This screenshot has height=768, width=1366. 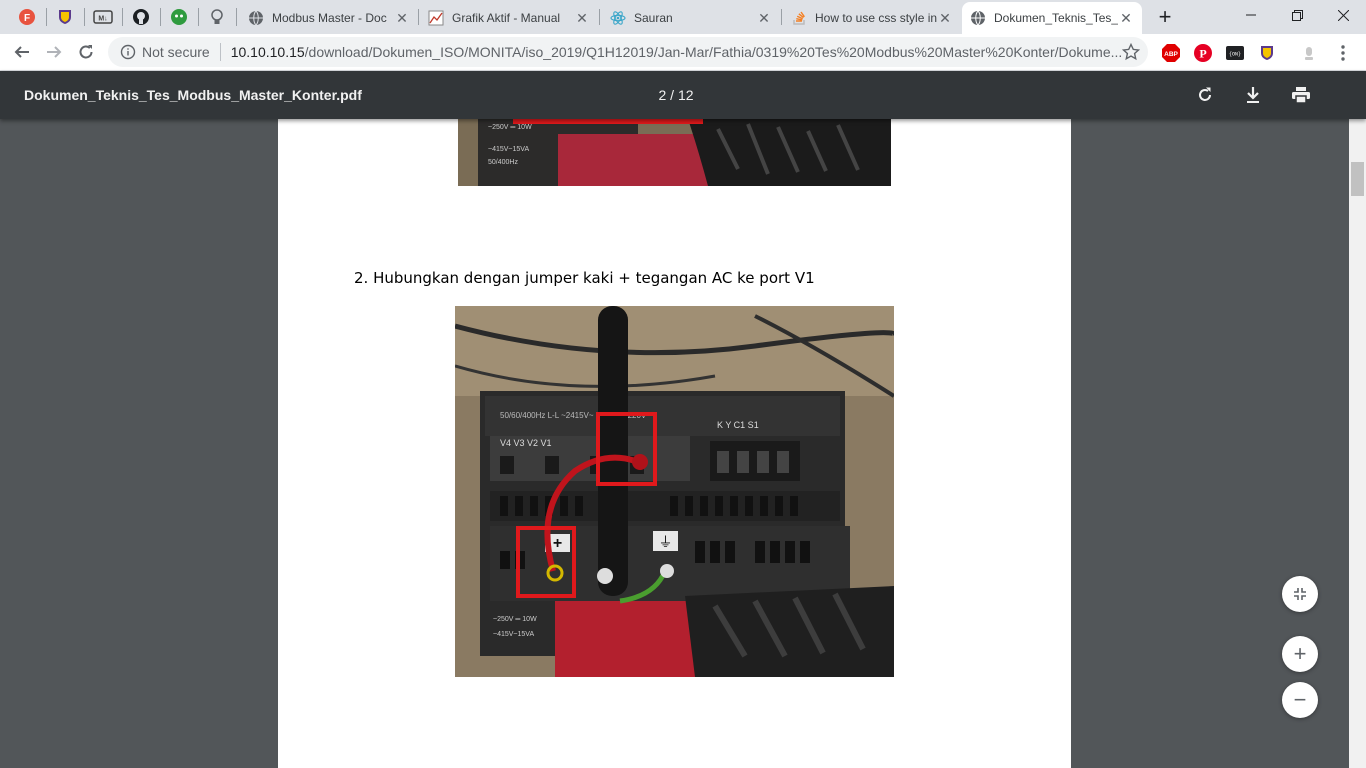 I want to click on tab-css-style: How to use css style in ✕, so click(x=872, y=18).